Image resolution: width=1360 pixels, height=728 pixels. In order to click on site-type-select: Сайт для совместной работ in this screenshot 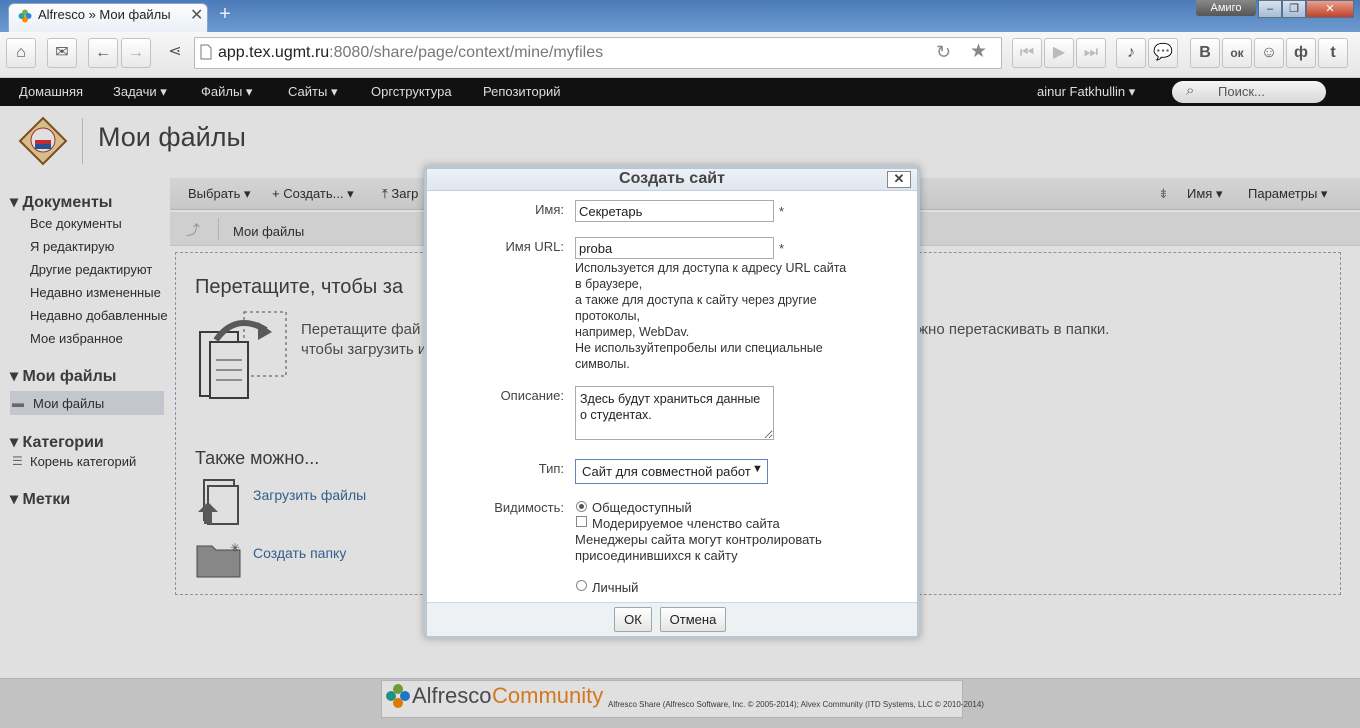, I will do `click(671, 471)`.